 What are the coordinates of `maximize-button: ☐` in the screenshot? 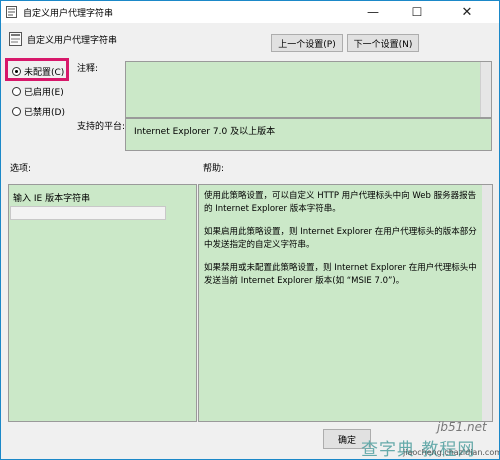 It's located at (417, 12).